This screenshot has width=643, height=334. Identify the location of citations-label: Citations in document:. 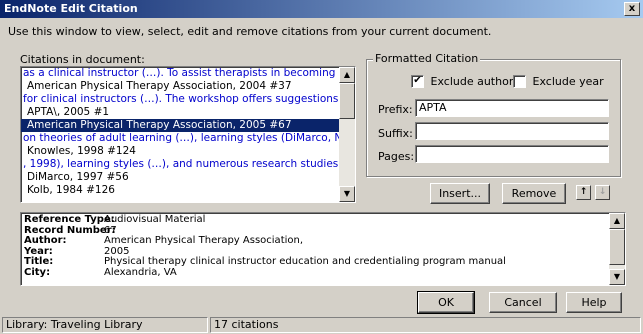
(82, 59).